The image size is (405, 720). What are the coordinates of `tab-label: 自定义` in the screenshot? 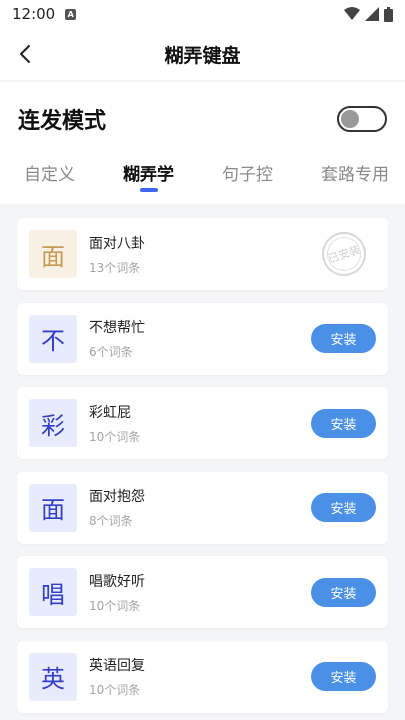 It's located at (49, 175).